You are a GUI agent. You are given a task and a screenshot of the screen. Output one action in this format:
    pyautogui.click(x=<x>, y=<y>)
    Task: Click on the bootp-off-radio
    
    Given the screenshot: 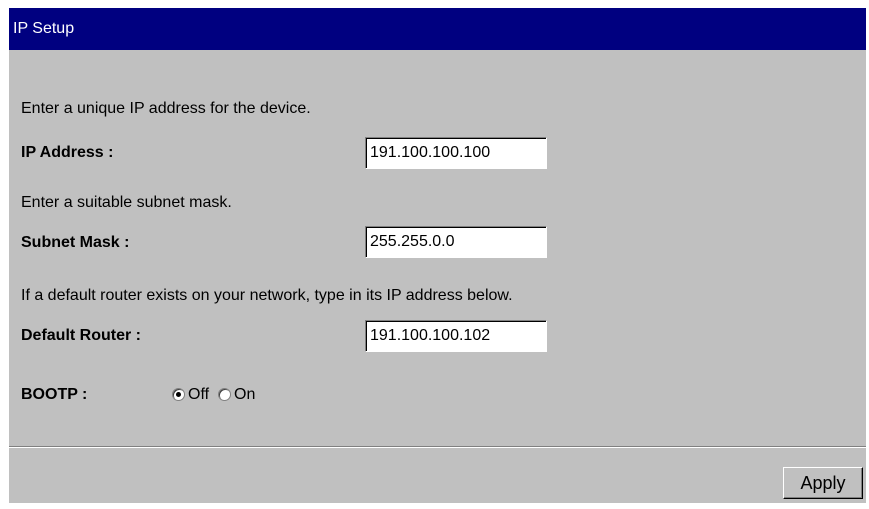 What is the action you would take?
    pyautogui.click(x=178, y=394)
    